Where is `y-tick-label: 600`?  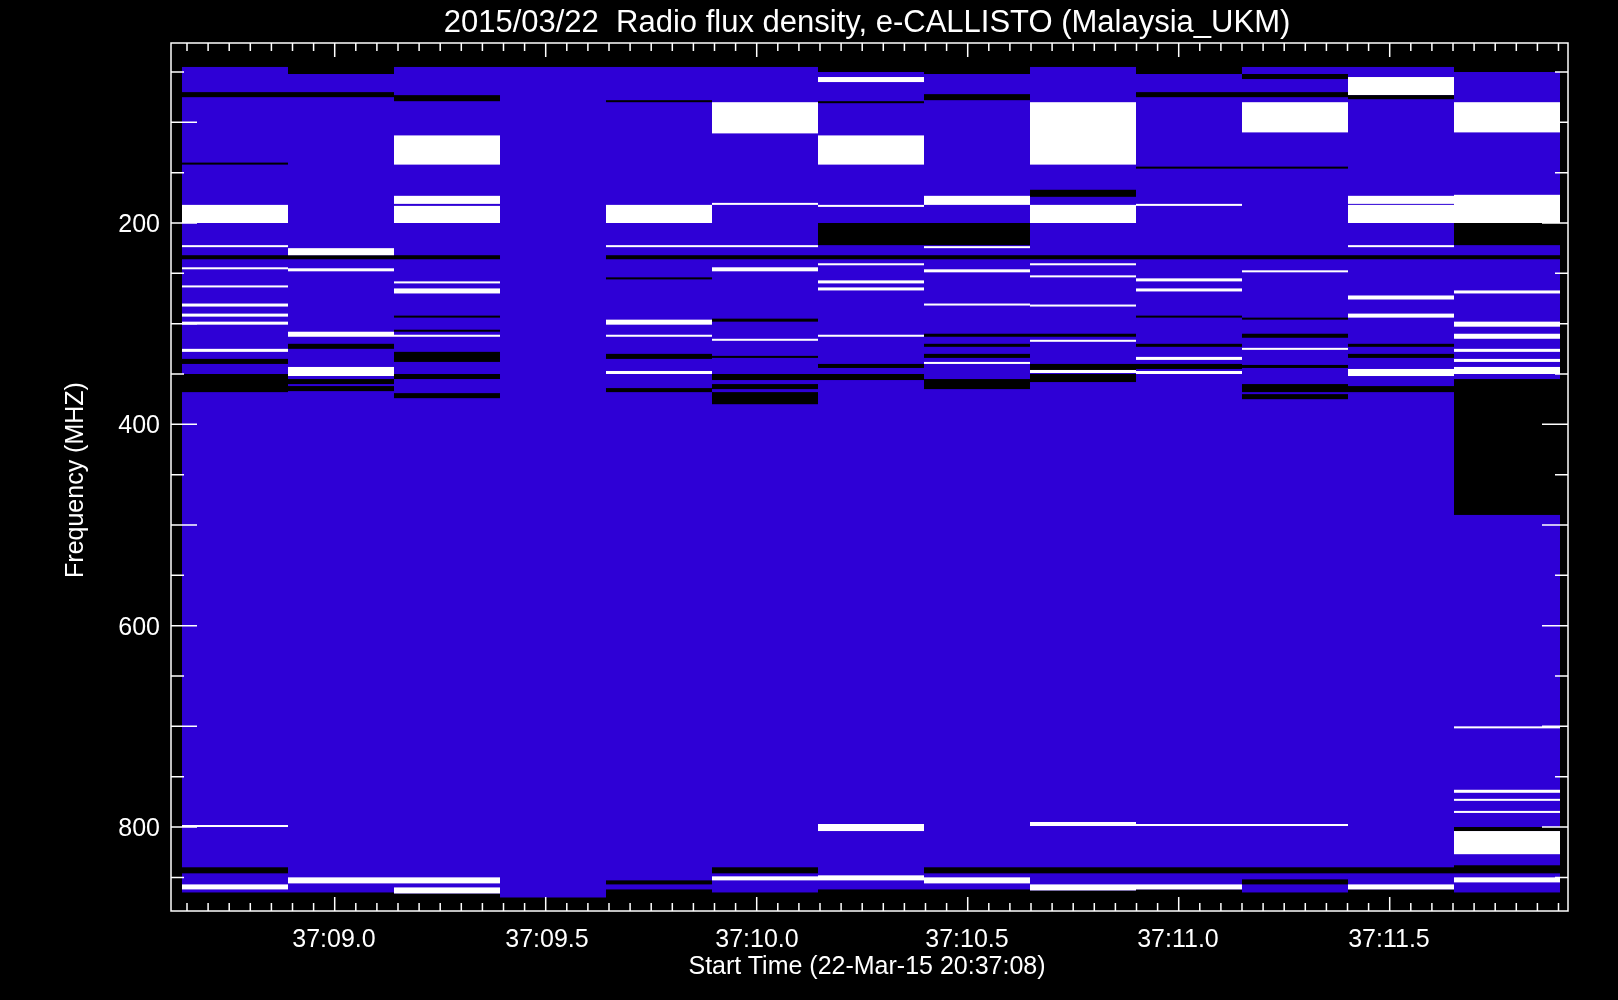 y-tick-label: 600 is located at coordinates (139, 625).